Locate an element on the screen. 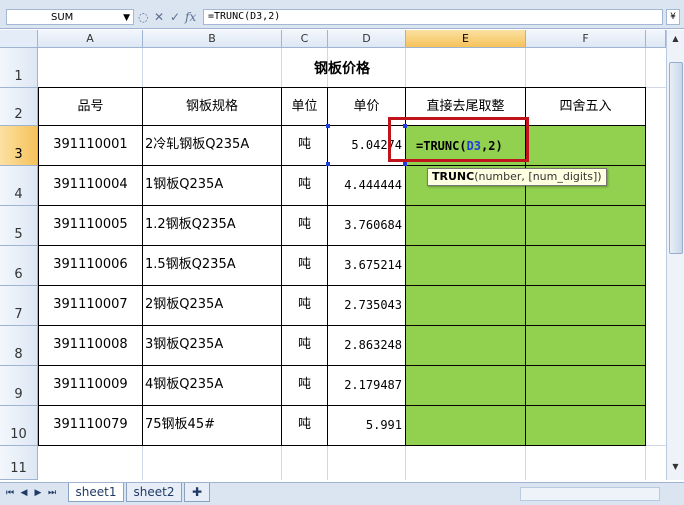  price-cell: 2.735043 is located at coordinates (367, 306).